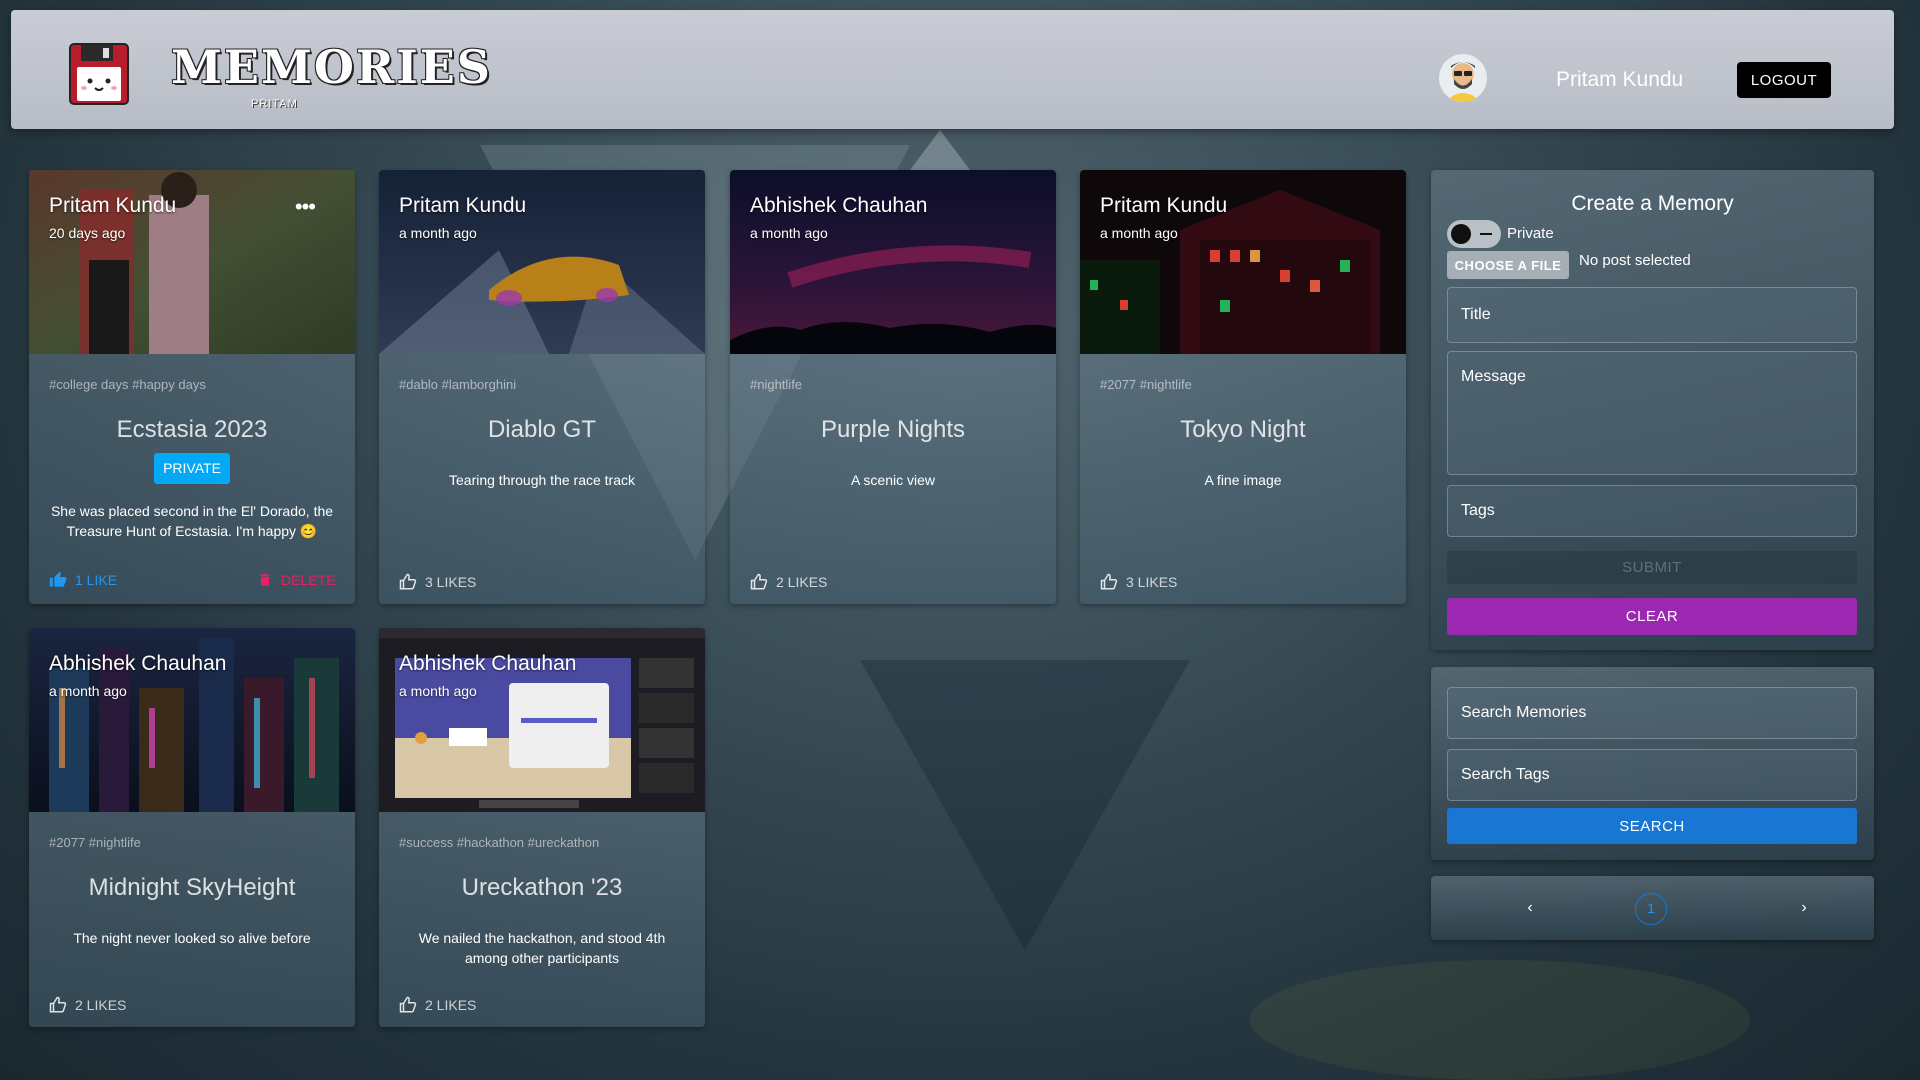 Image resolution: width=1920 pixels, height=1080 pixels. Describe the element at coordinates (87, 233) in the screenshot. I see `post-time: 20 days ago` at that location.